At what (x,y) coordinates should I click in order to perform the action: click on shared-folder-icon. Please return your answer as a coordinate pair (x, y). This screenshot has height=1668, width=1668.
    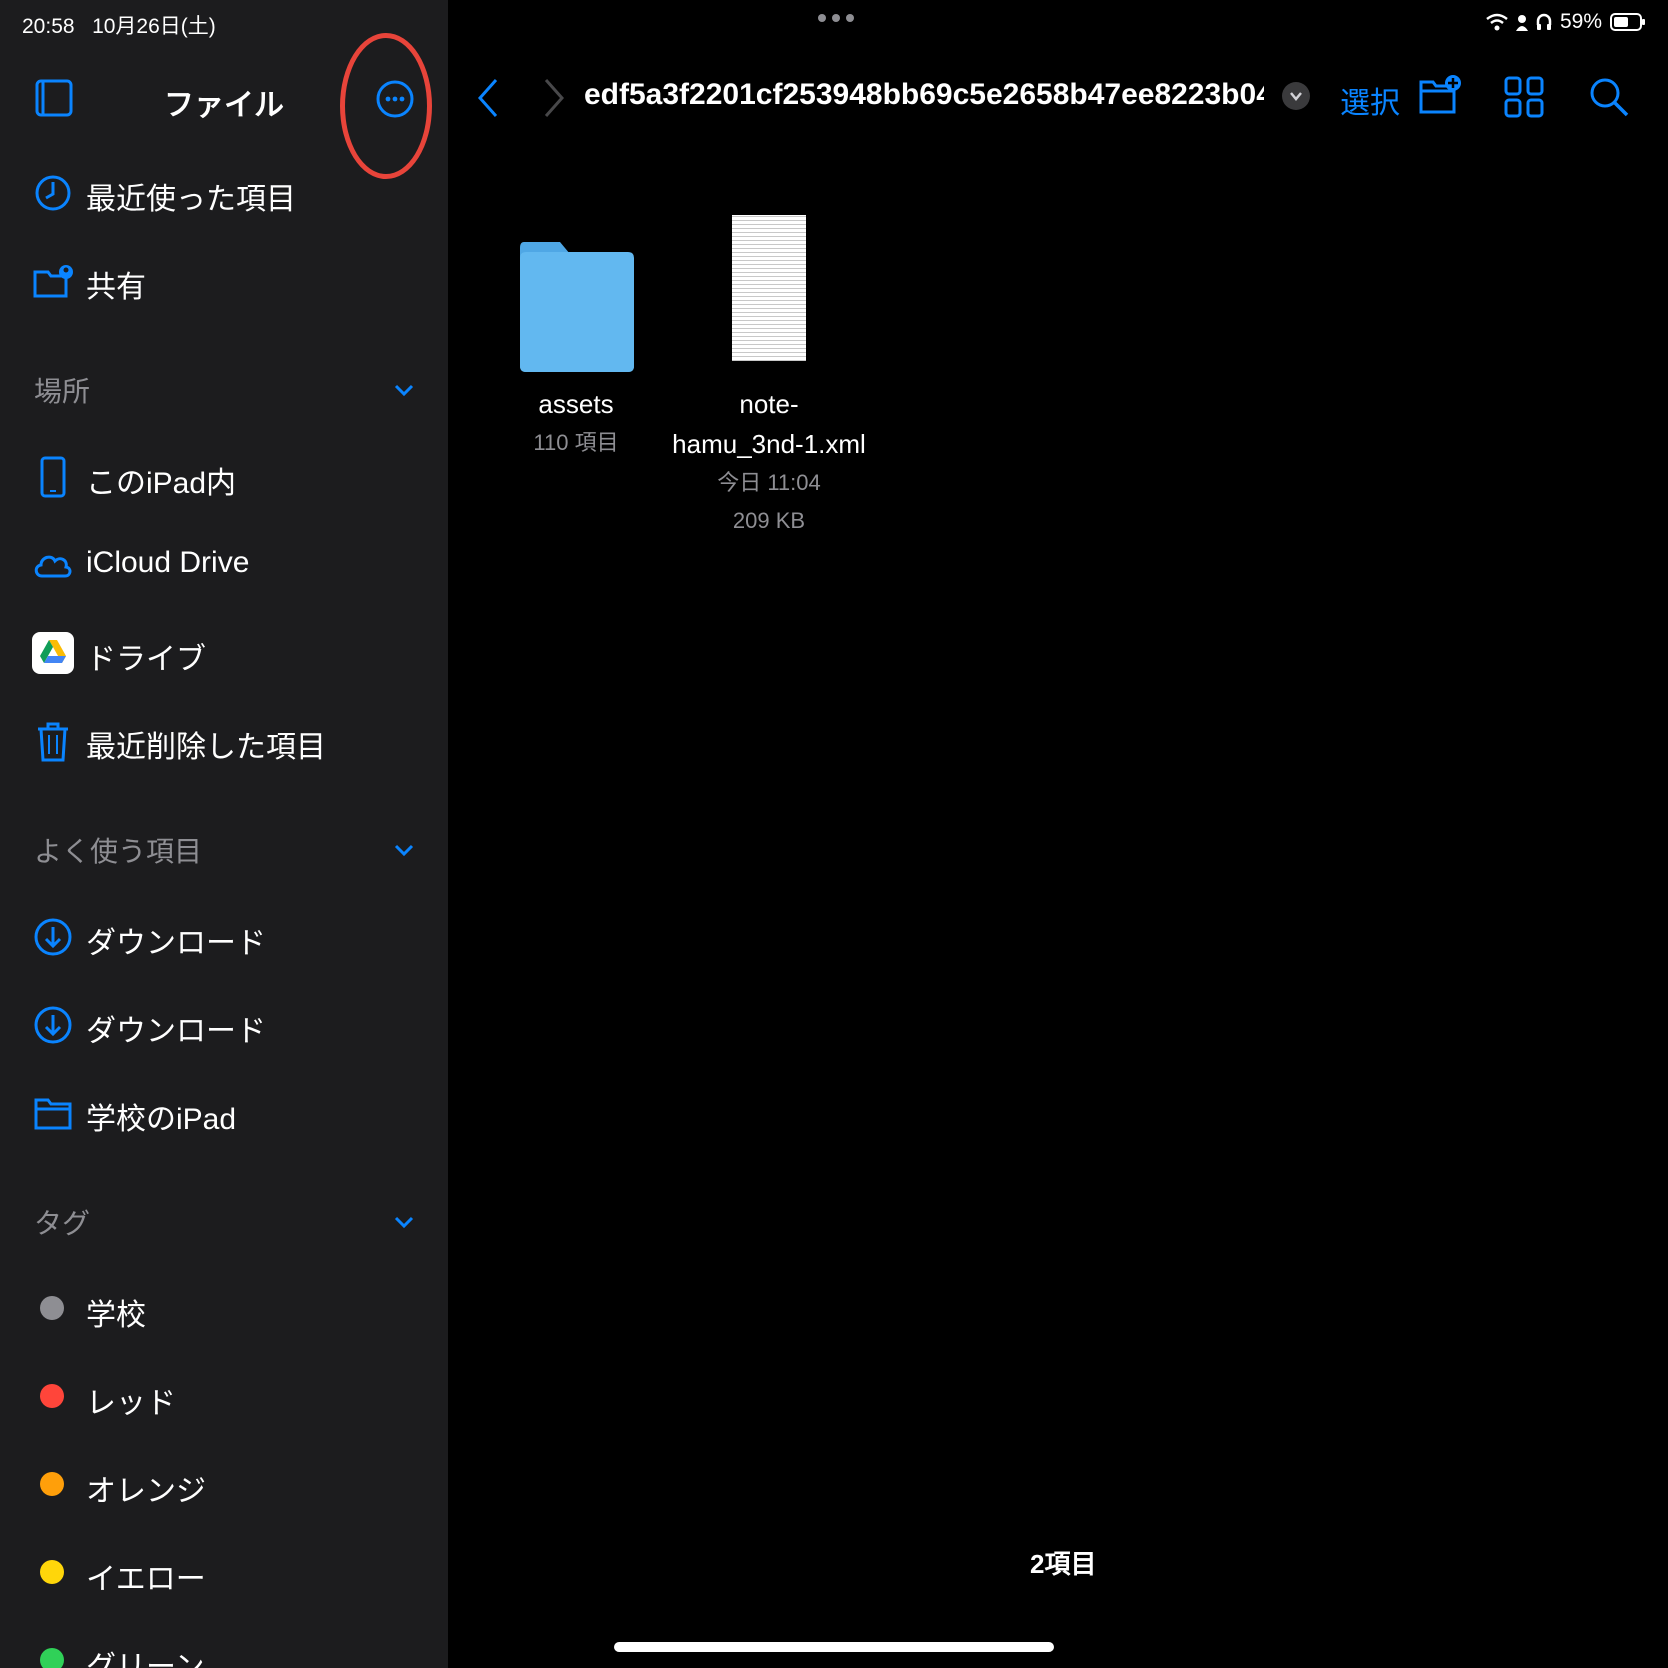
    Looking at the image, I should click on (53, 281).